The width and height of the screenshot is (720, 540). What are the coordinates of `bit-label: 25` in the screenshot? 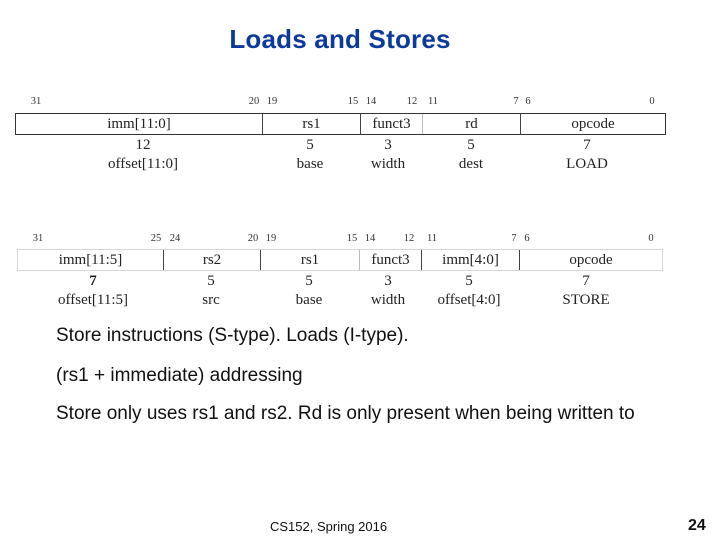 It's located at (156, 238).